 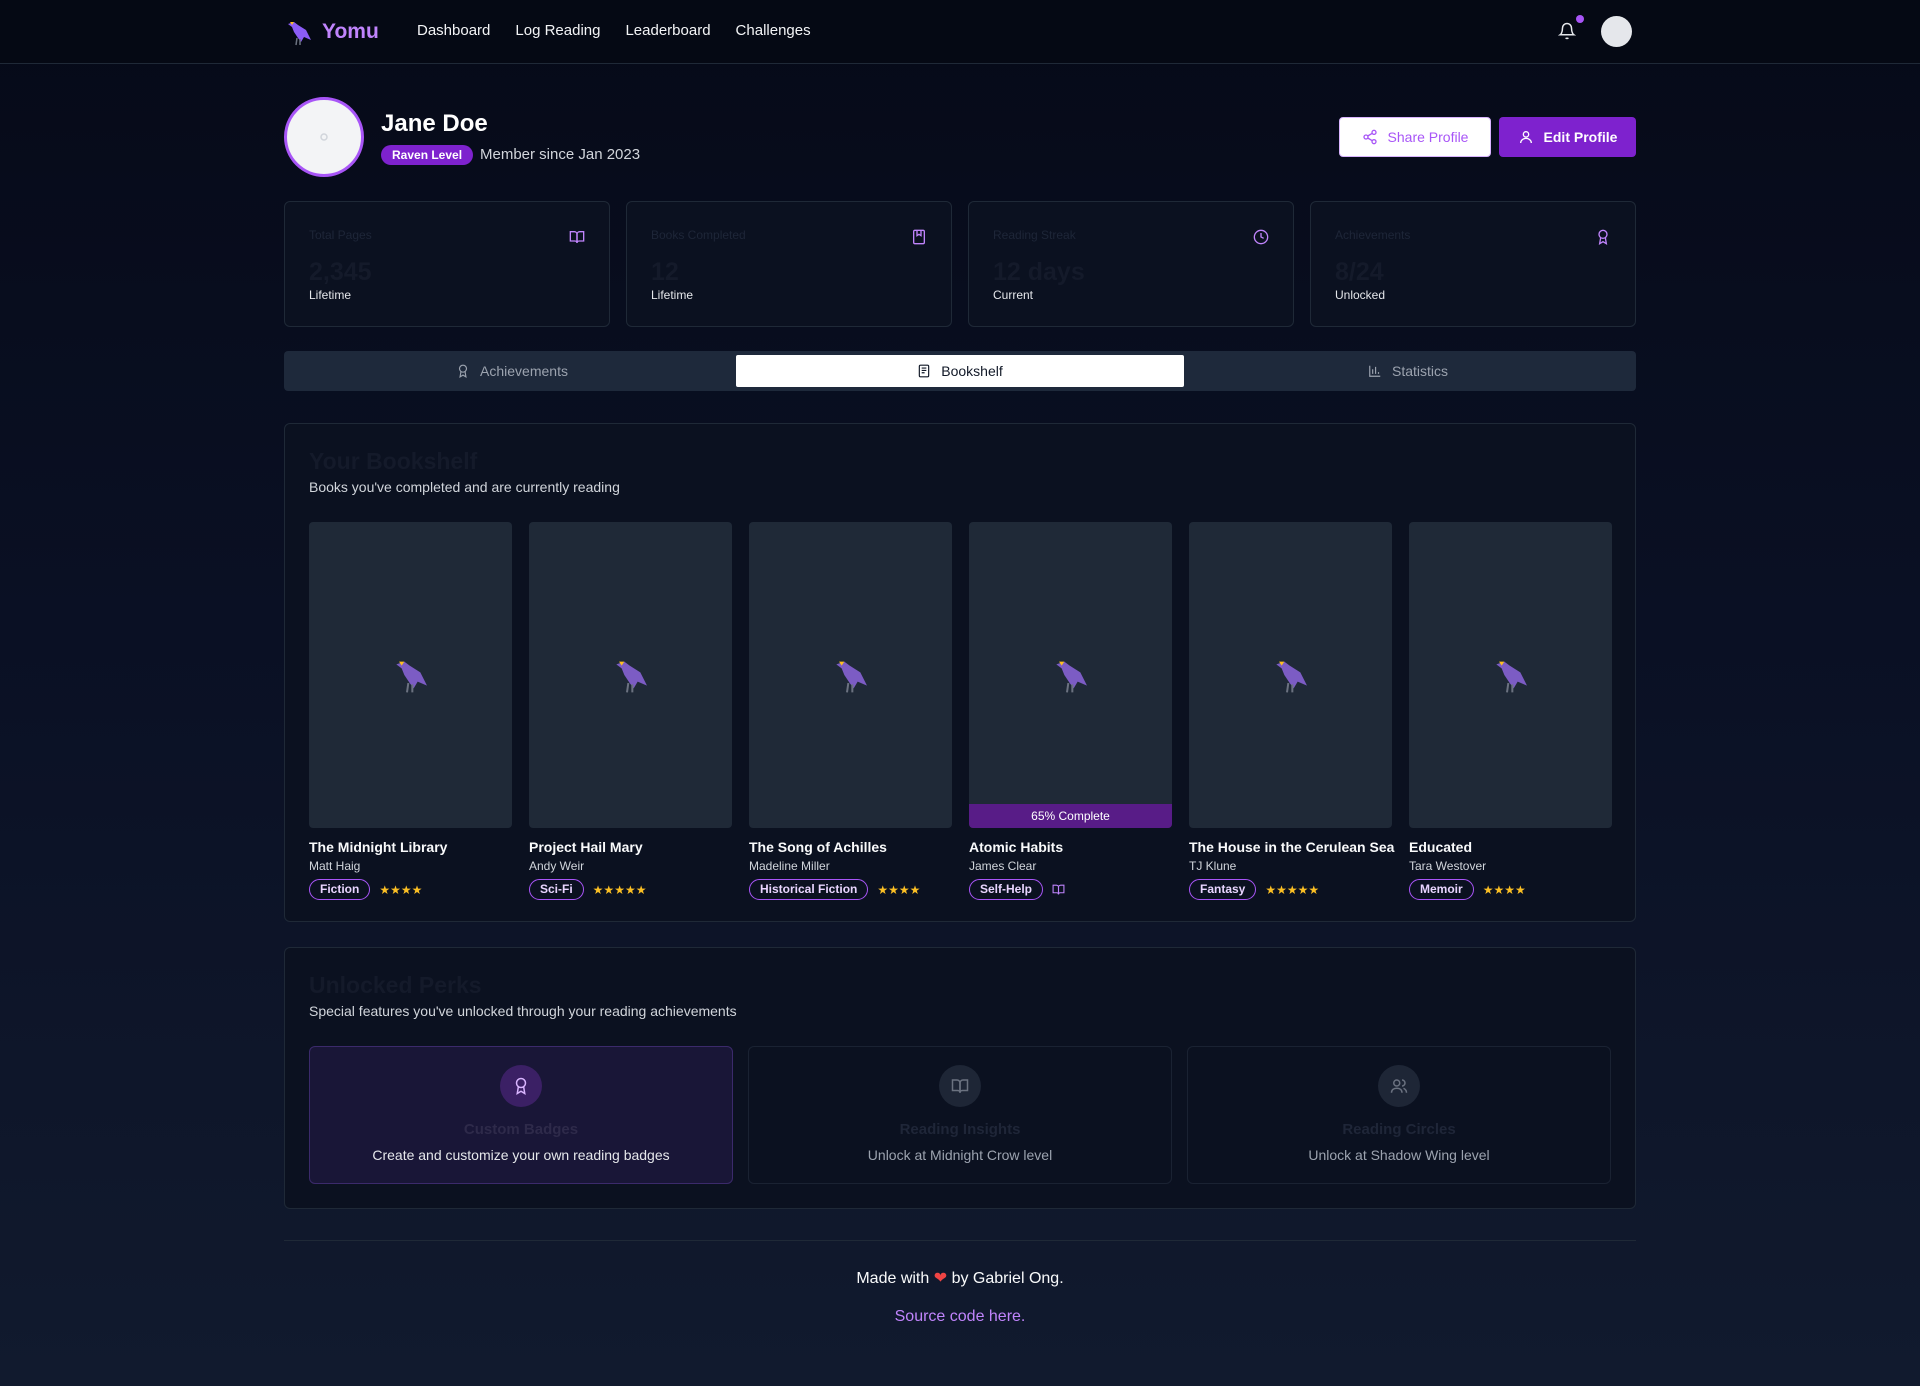 What do you see at coordinates (1399, 1155) in the screenshot?
I see `perk-description: Unlock at Shadow Wing level` at bounding box center [1399, 1155].